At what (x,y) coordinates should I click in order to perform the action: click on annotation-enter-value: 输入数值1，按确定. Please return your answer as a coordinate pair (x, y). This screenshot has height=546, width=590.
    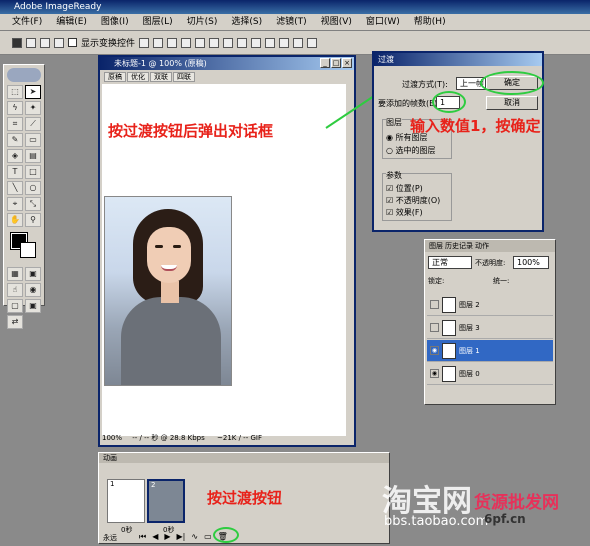
    Looking at the image, I should click on (475, 126).